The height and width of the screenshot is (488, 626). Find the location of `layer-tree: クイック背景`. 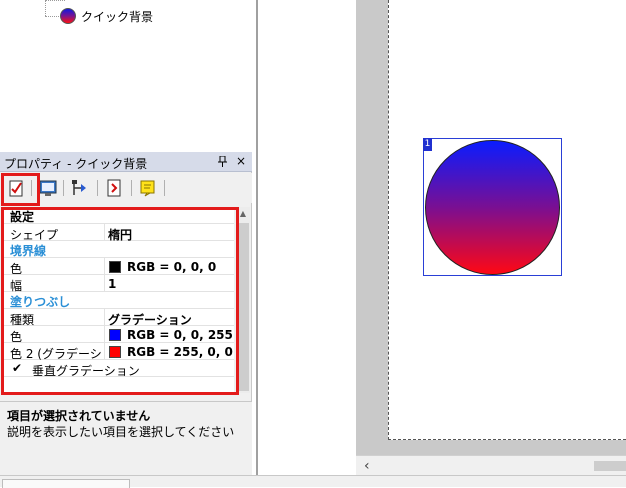

layer-tree: クイック背景 is located at coordinates (128, 76).